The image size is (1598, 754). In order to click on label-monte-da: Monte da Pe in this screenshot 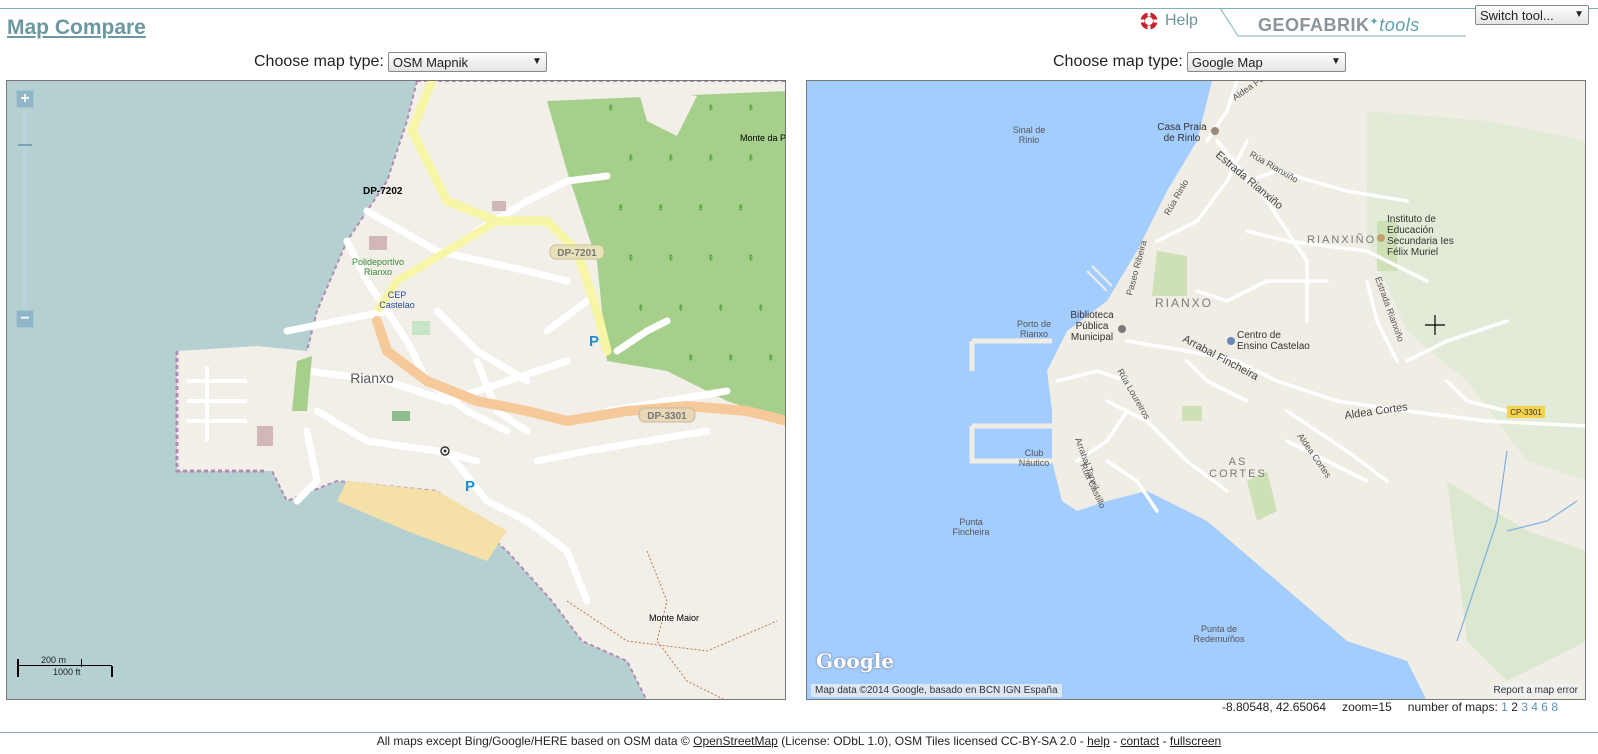, I will do `click(763, 138)`.